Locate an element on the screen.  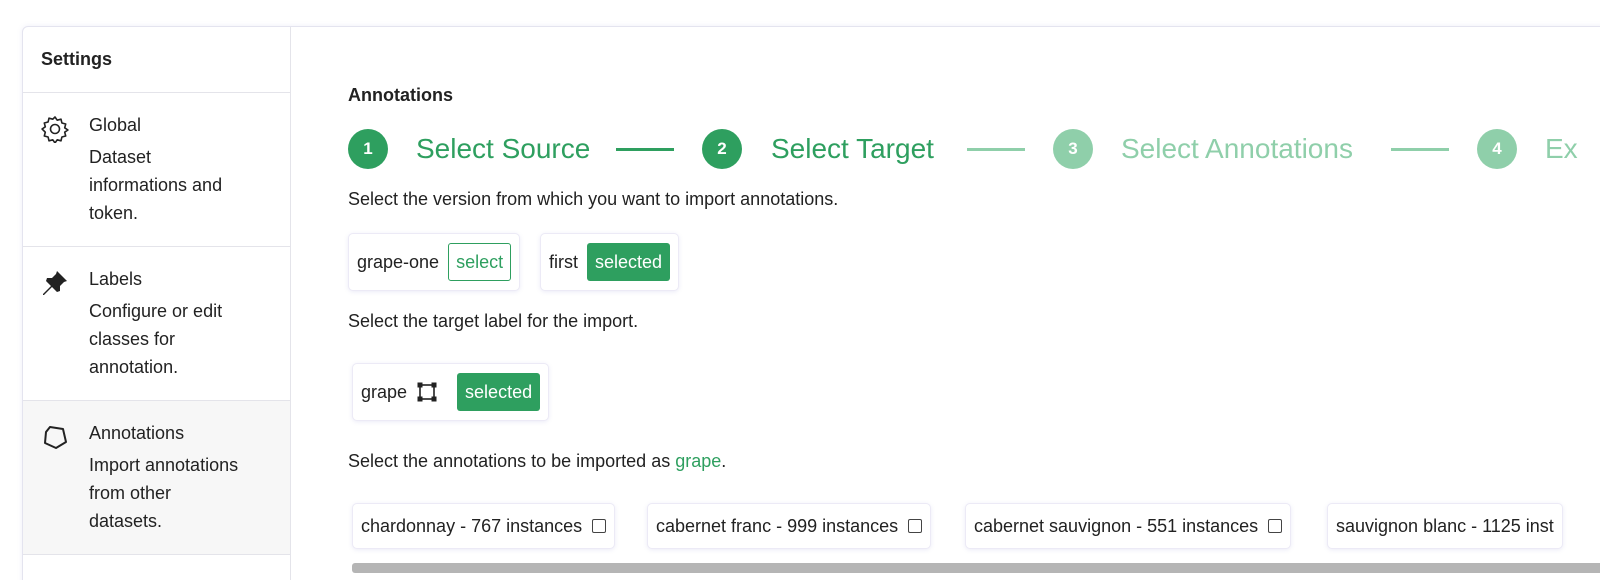
version-name: grape-one is located at coordinates (398, 261).